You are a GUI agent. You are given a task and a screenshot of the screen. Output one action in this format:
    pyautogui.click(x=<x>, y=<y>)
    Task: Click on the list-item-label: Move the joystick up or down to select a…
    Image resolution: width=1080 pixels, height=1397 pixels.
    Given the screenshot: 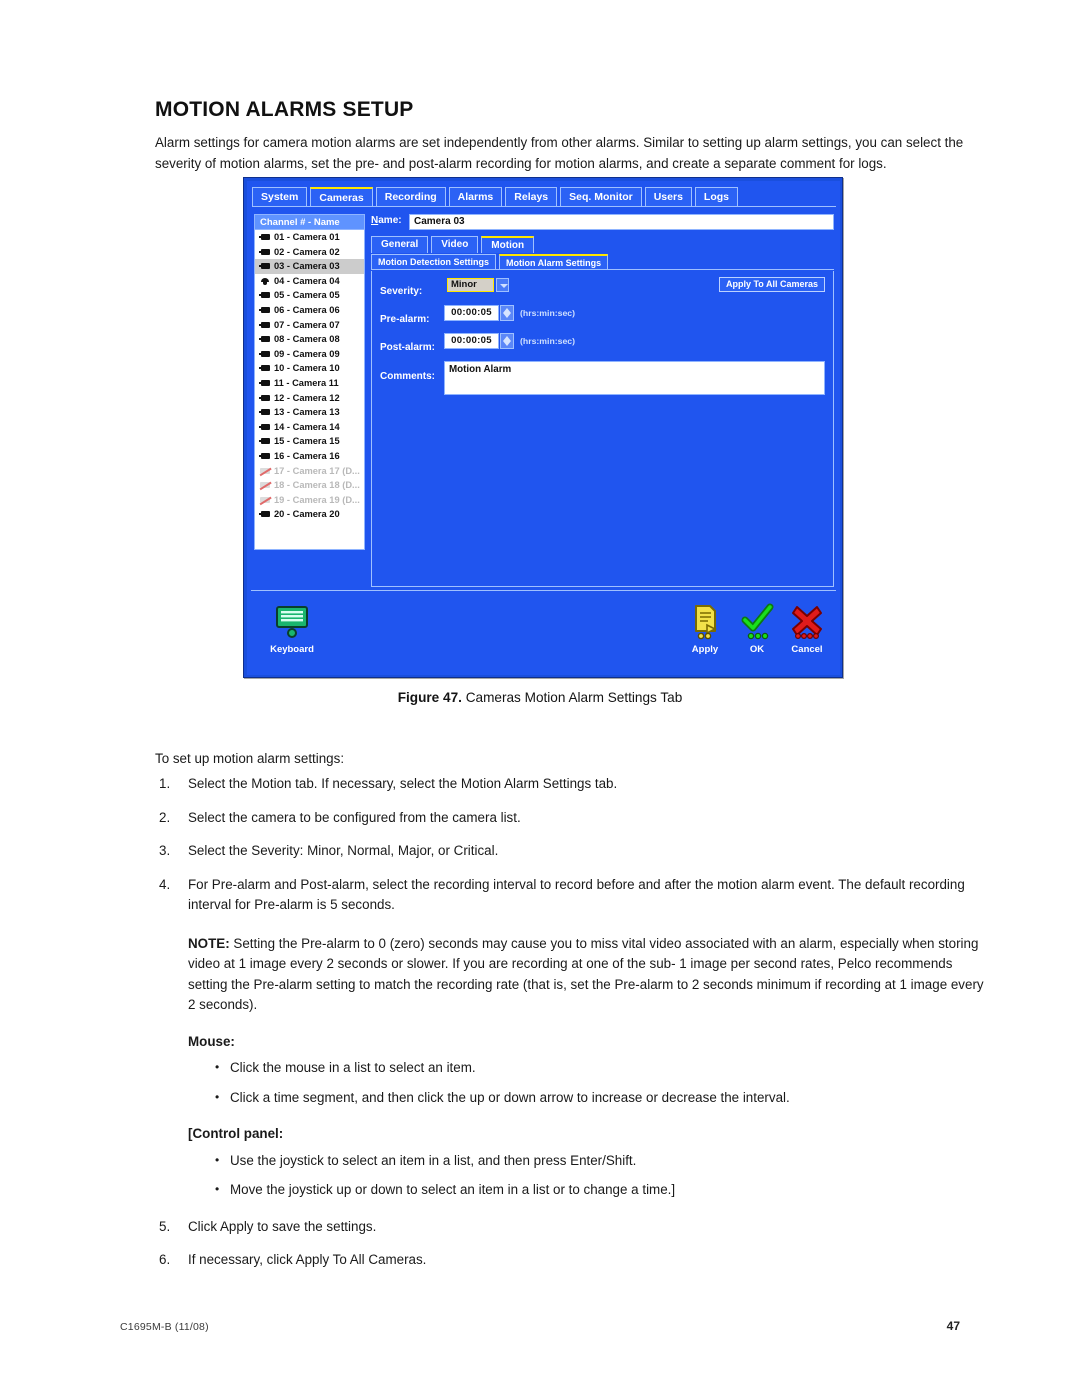 What is the action you would take?
    pyautogui.click(x=453, y=1189)
    